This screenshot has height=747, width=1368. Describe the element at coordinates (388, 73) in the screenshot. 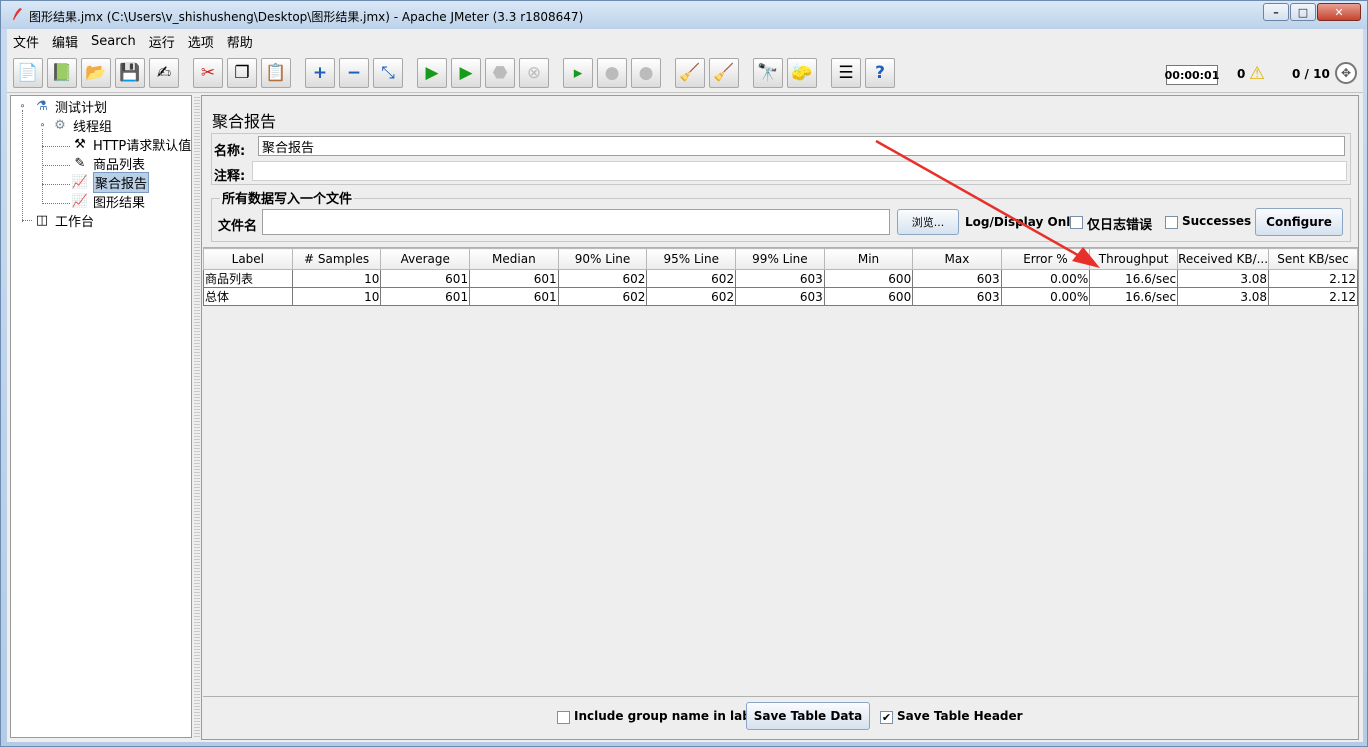

I see `toggle-icon: ⤡` at that location.